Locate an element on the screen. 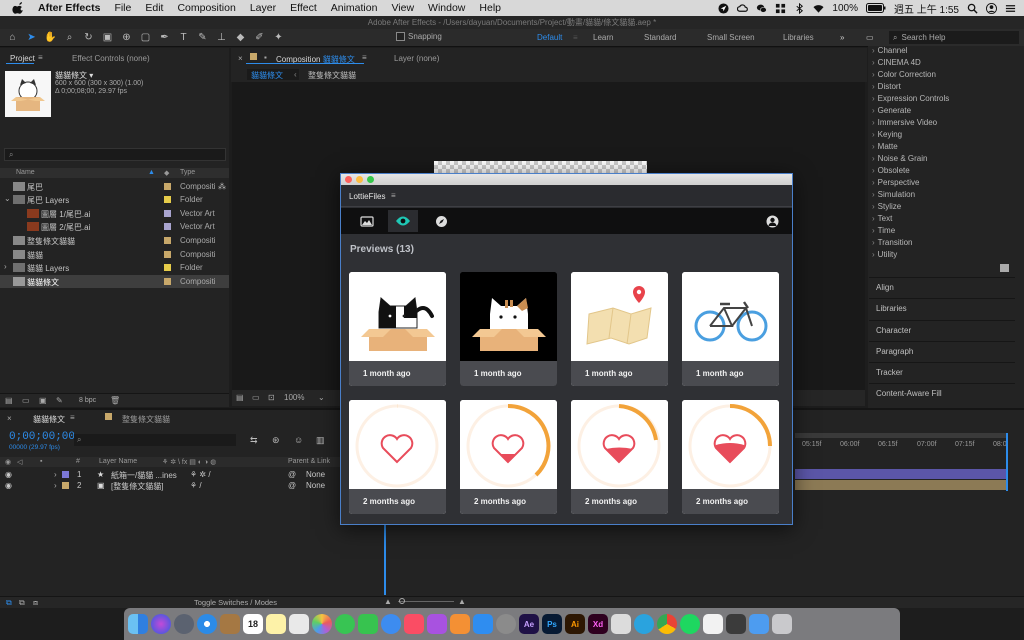 This screenshot has width=1024, height=640. menu-layer: Layer is located at coordinates (263, 8).